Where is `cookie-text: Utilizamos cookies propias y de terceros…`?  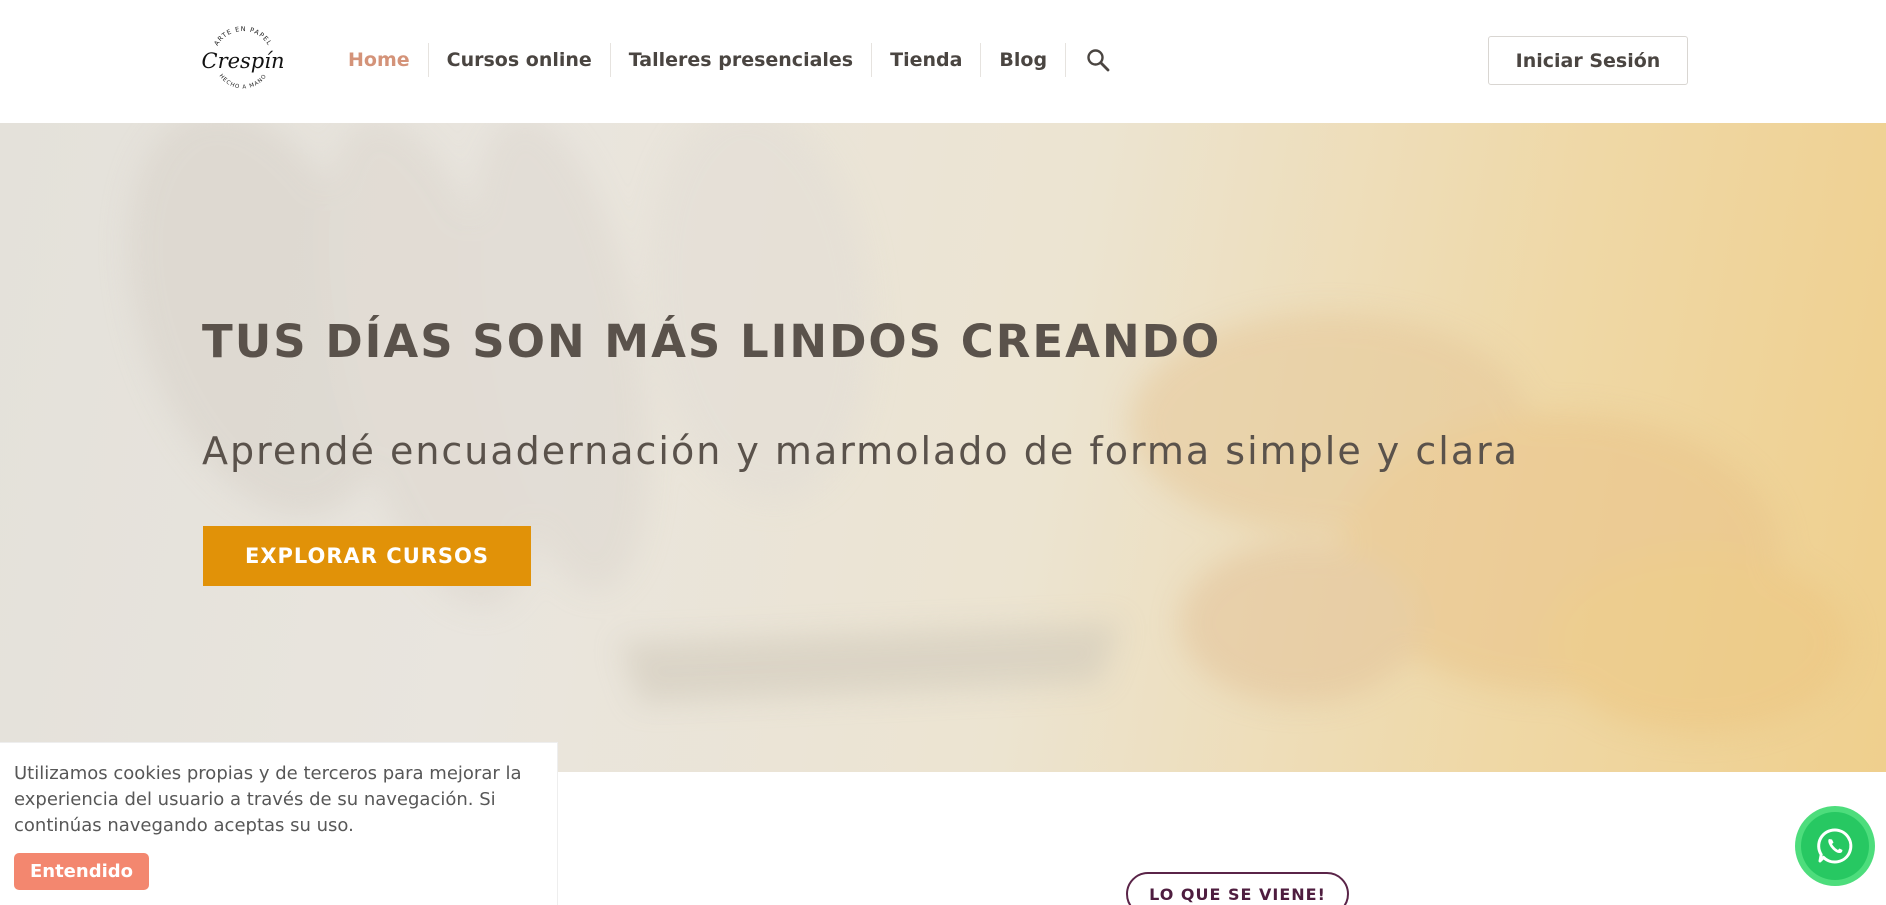
cookie-text: Utilizamos cookies propias y de terceros… is located at coordinates (268, 799).